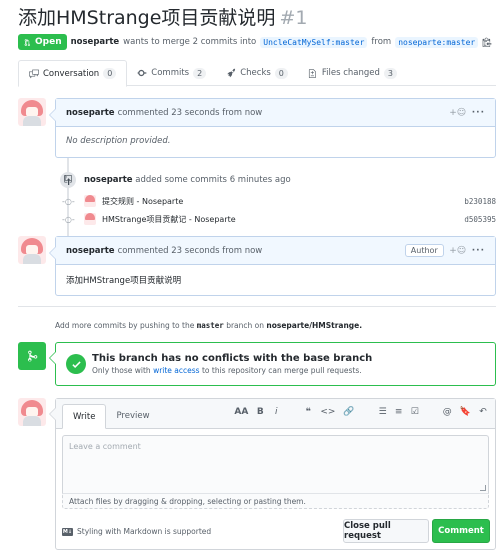 This screenshot has width=500, height=553. Describe the element at coordinates (142, 73) in the screenshot. I see `commit-icon` at that location.